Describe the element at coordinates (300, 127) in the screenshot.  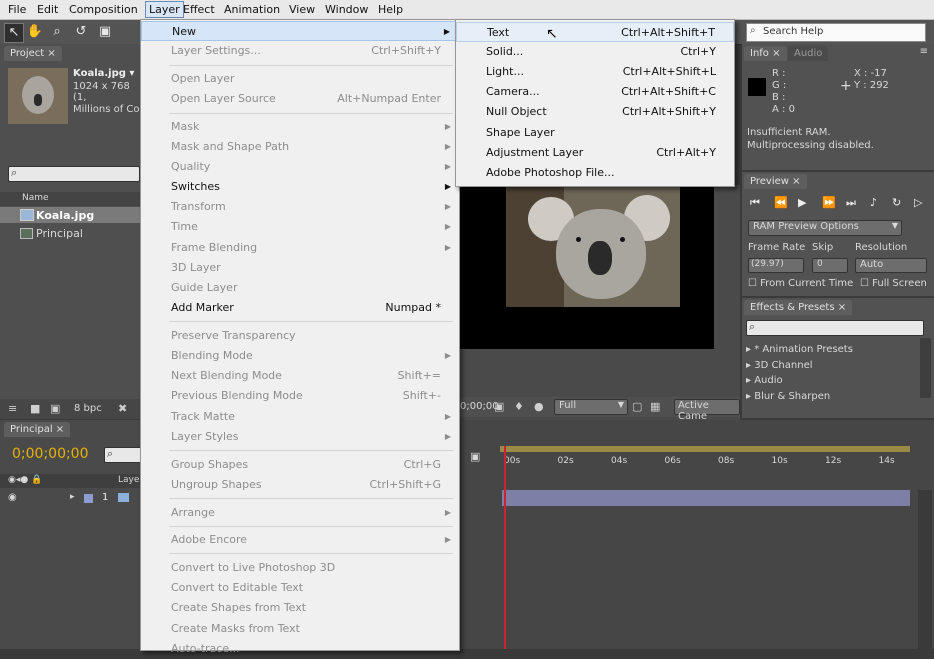
I see `menu-item-mask: Mask ▶` at that location.